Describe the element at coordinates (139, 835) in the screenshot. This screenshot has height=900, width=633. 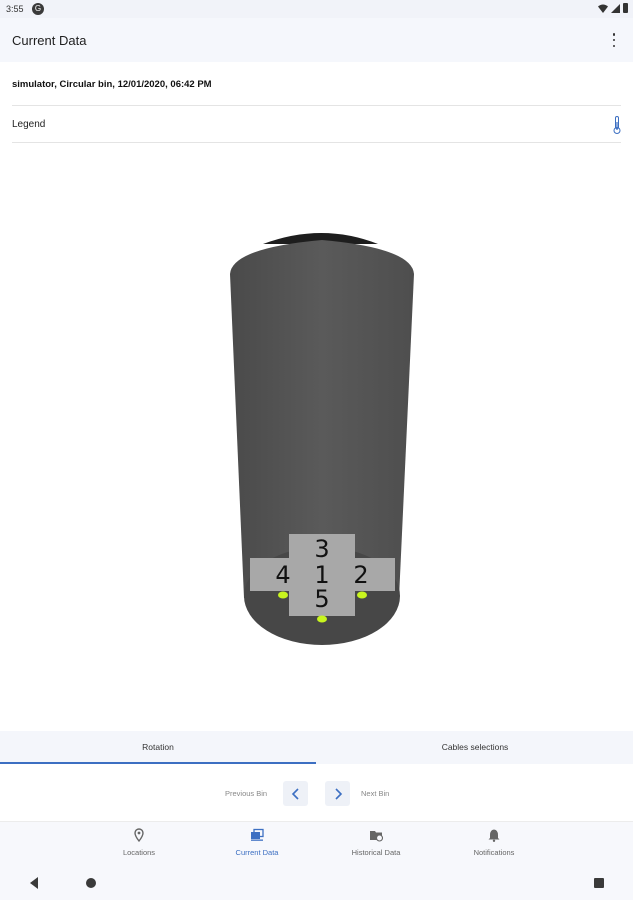
I see `location-pin-icon` at that location.